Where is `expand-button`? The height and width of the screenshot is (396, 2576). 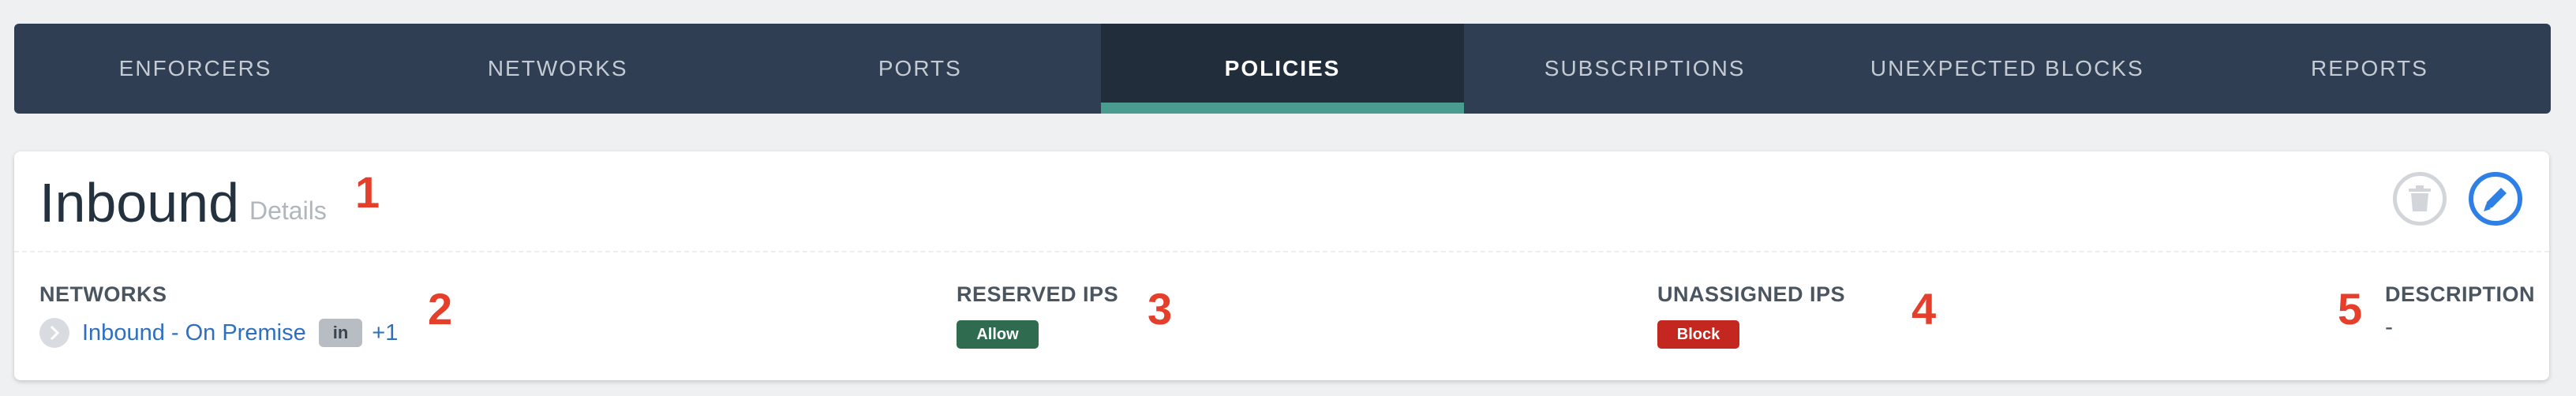
expand-button is located at coordinates (54, 333).